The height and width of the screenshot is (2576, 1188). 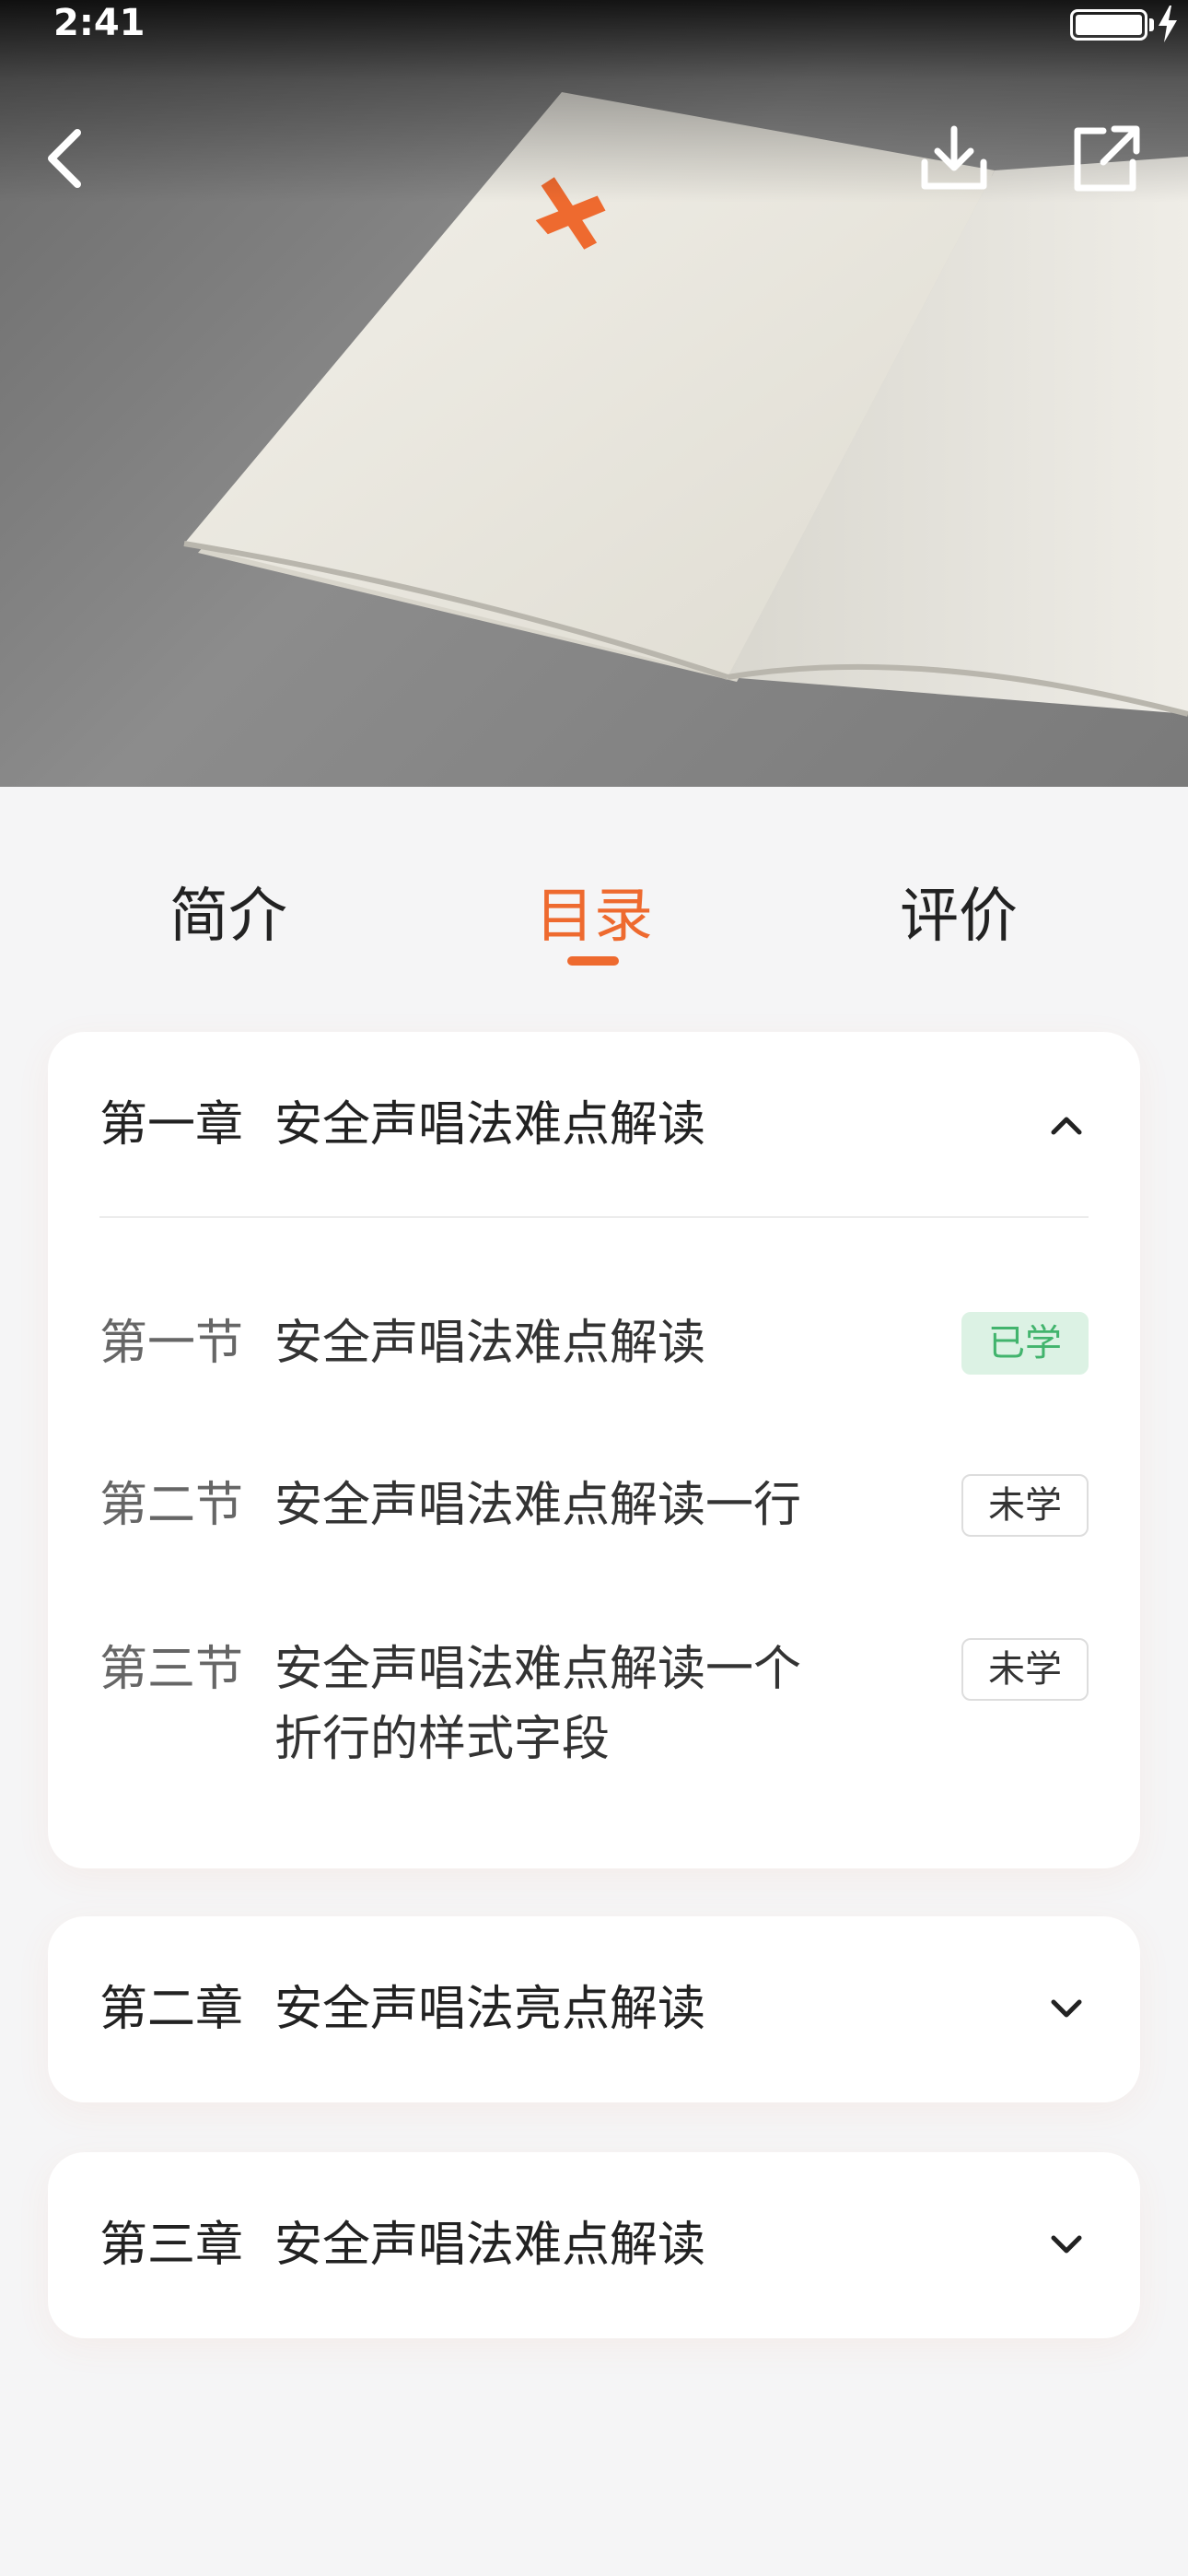 I want to click on divider, so click(x=594, y=1217).